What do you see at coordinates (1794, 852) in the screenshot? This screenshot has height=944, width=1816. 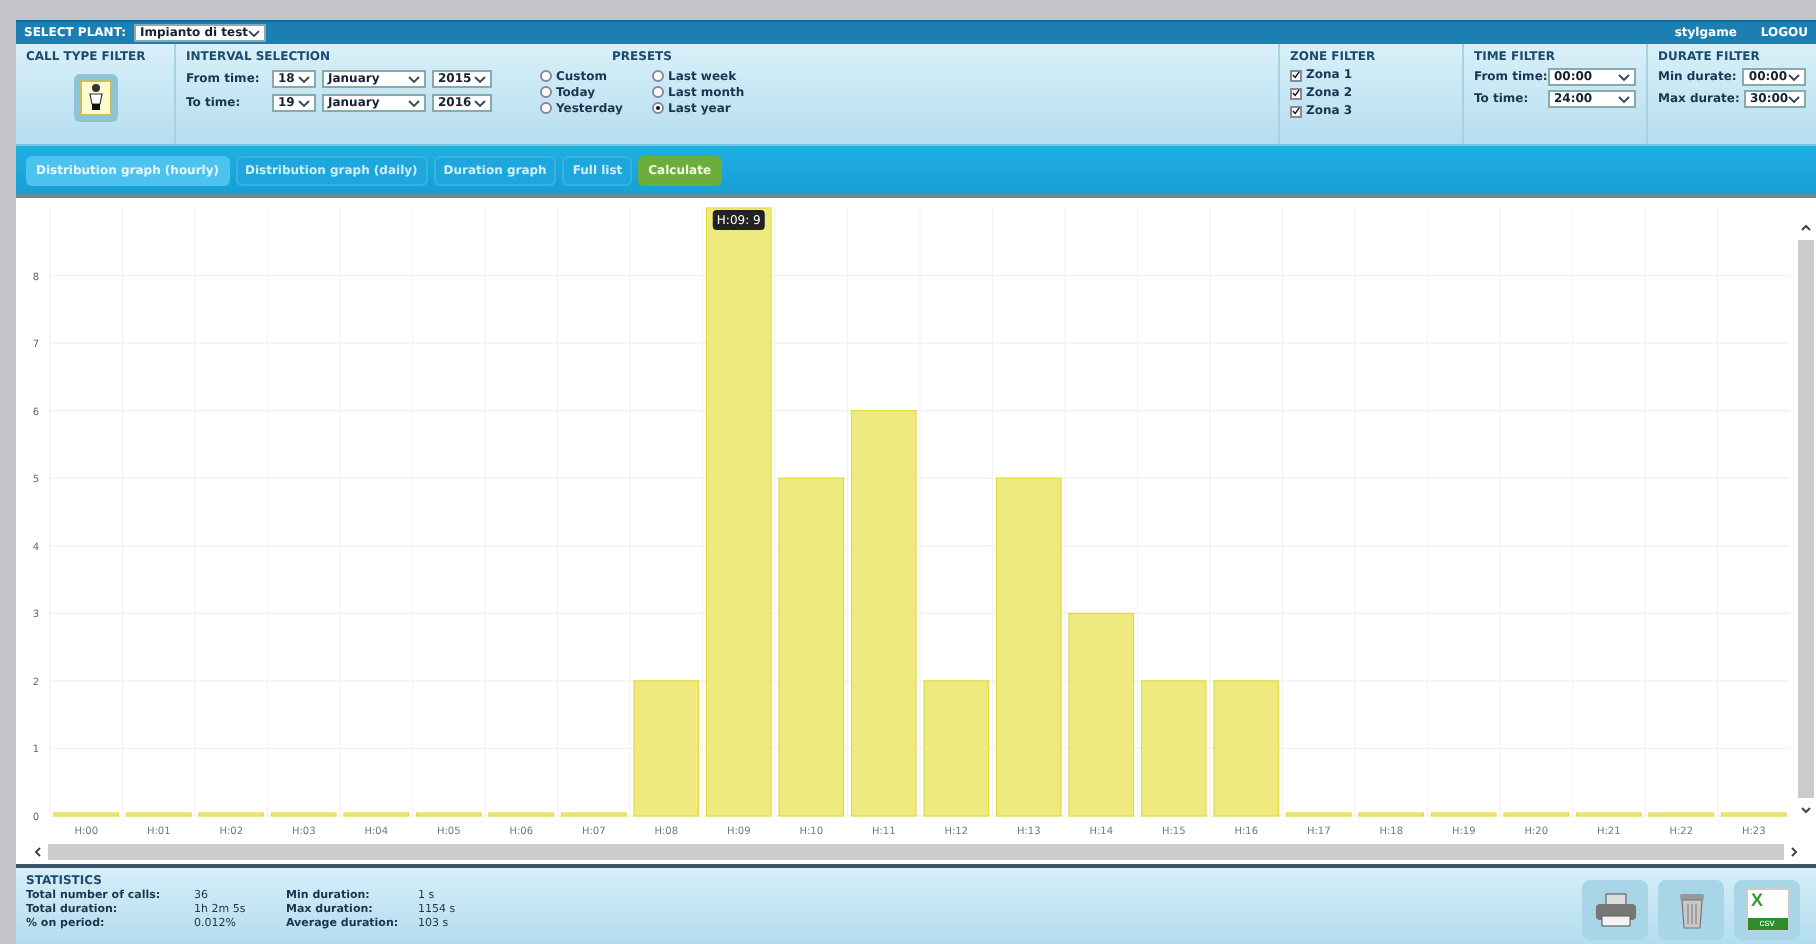 I see `scroll-right-icon` at bounding box center [1794, 852].